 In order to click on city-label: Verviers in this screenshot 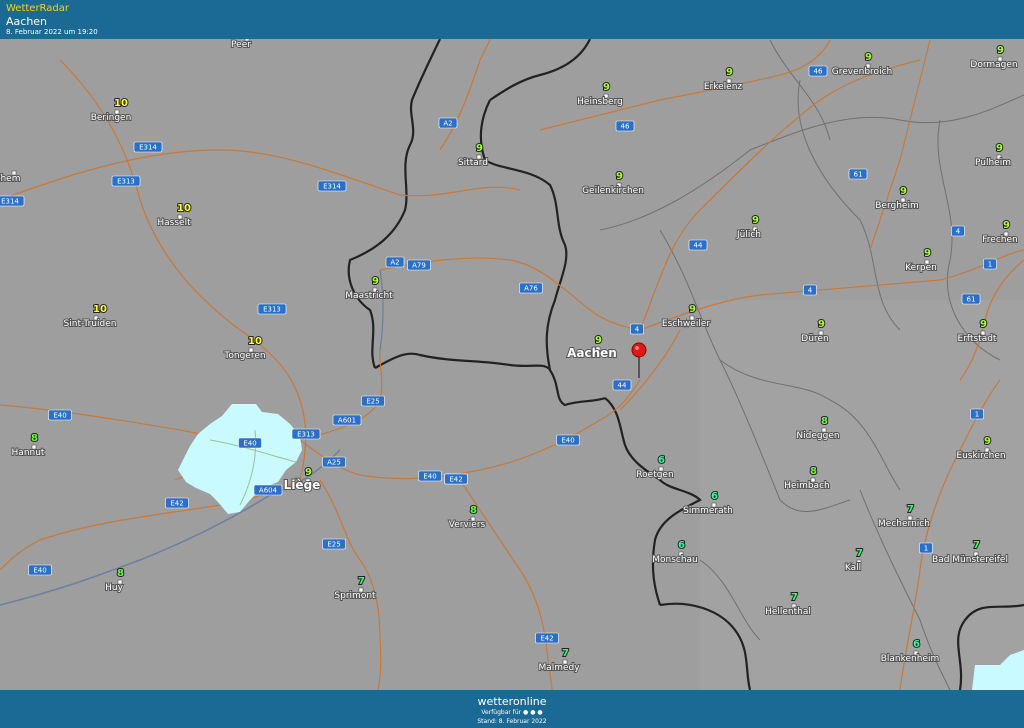, I will do `click(467, 525)`.